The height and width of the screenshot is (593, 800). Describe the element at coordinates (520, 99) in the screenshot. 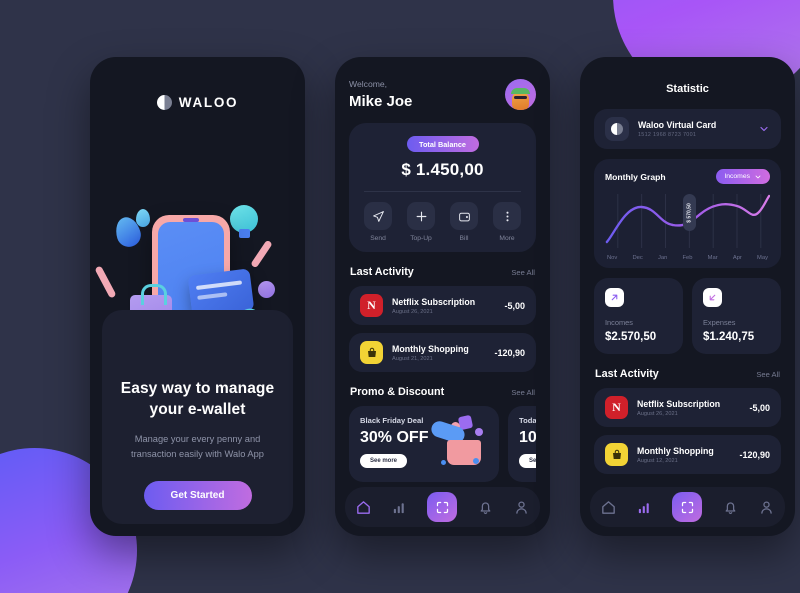

I see `avatar-face-icon` at that location.